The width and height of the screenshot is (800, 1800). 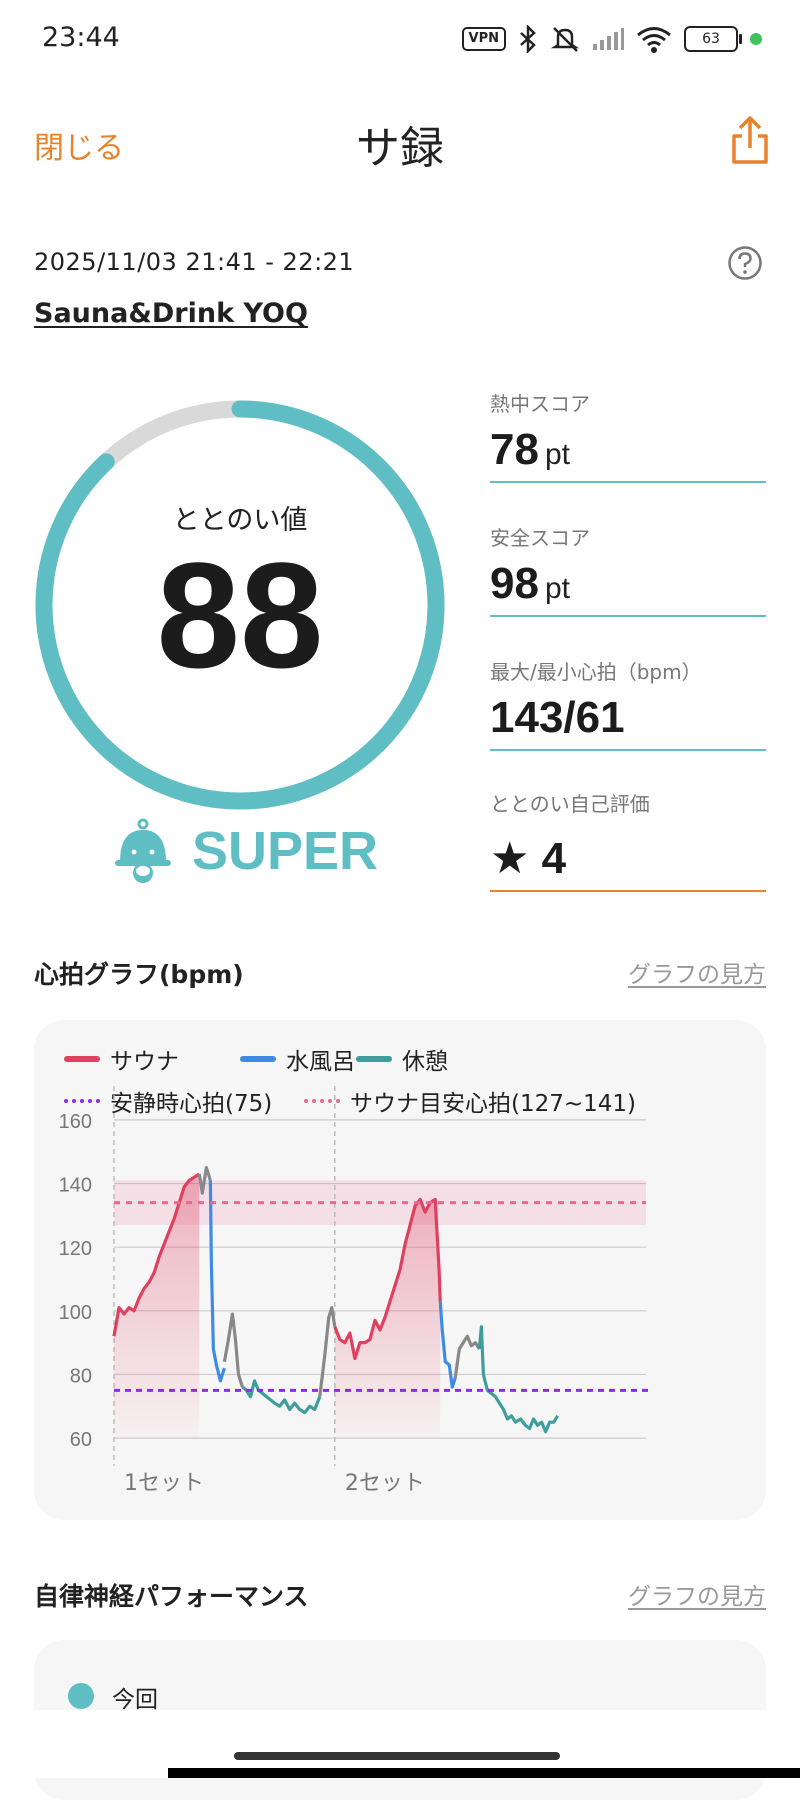 What do you see at coordinates (75, 1186) in the screenshot?
I see `y-tick-label: 140` at bounding box center [75, 1186].